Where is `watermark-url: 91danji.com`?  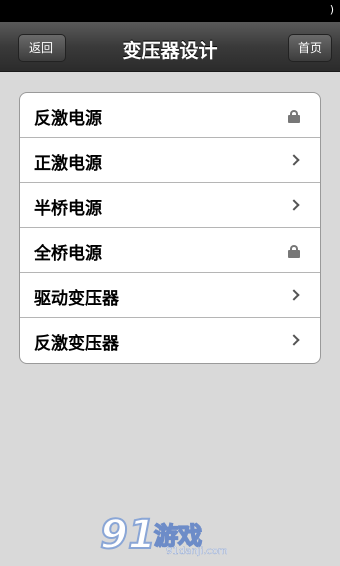 watermark-url: 91danji.com is located at coordinates (197, 551).